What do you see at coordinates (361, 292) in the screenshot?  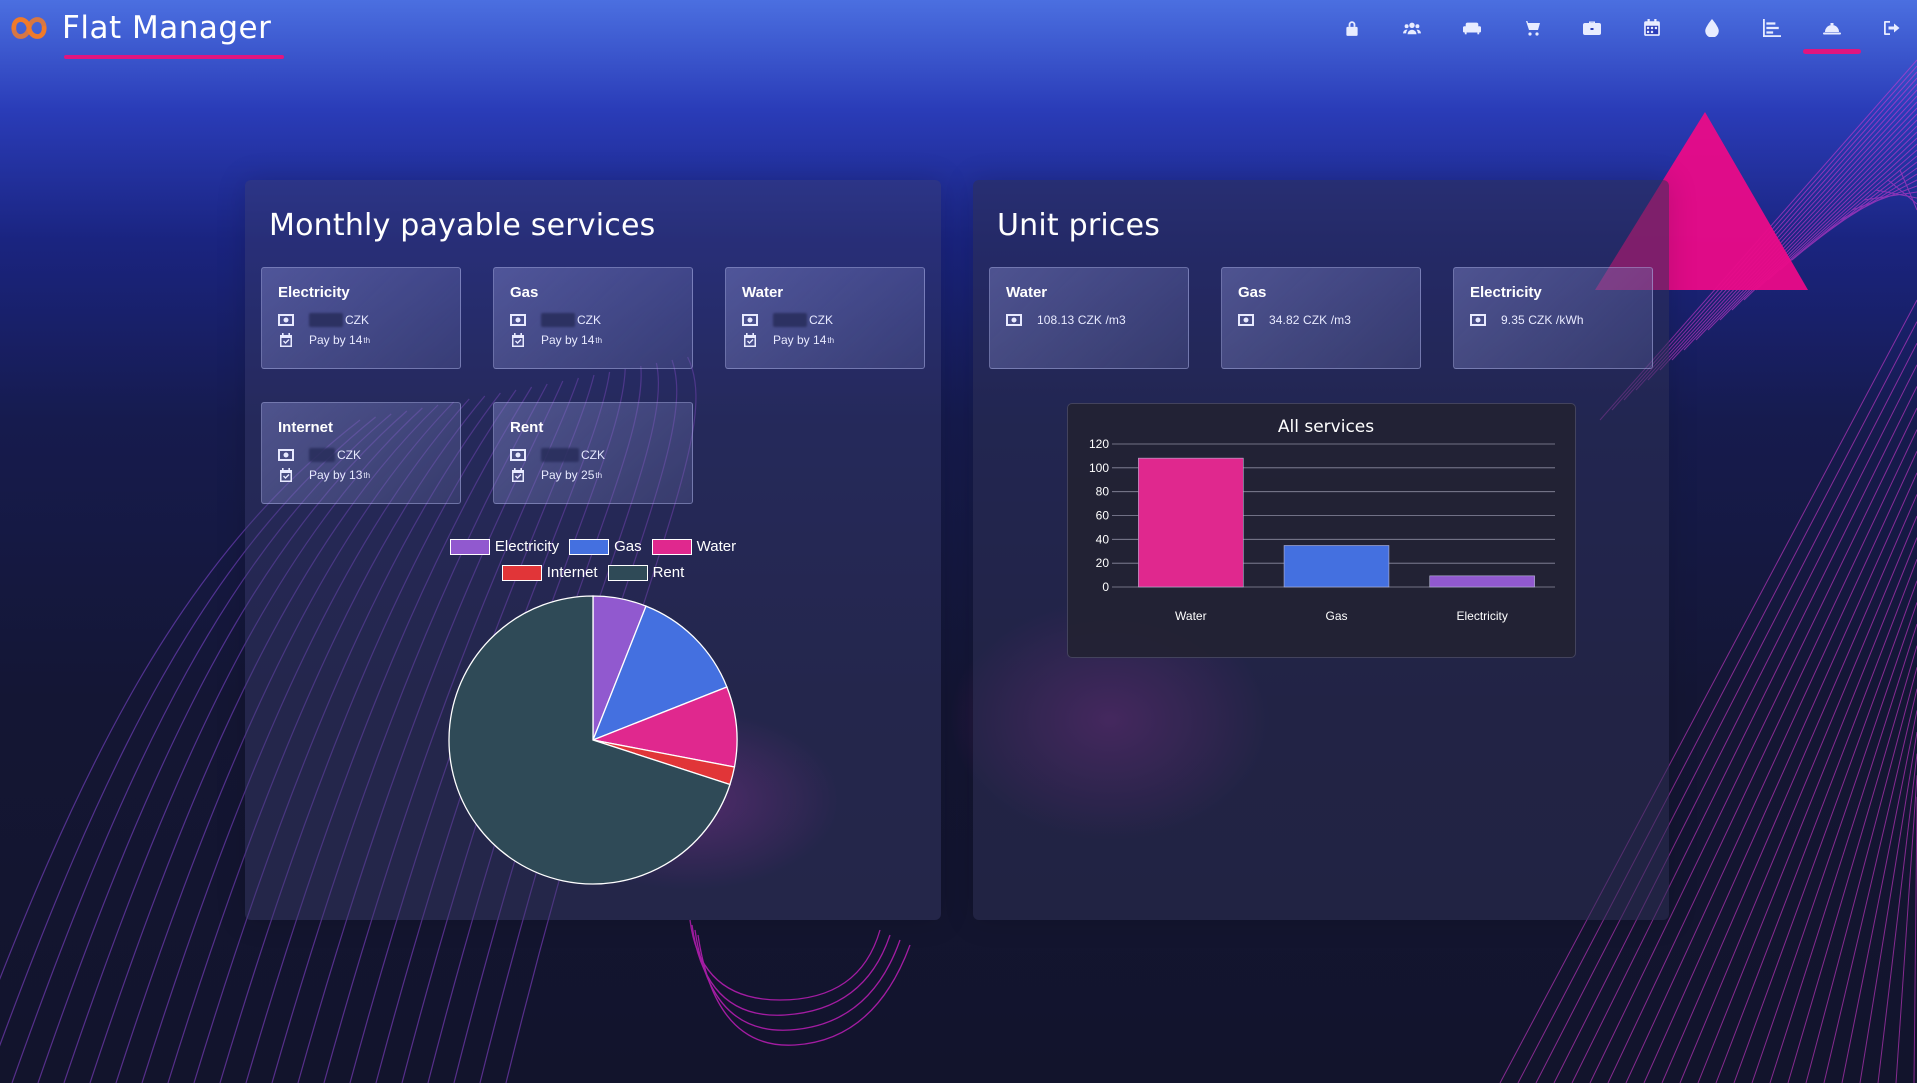 I see `card-title: Electricity` at bounding box center [361, 292].